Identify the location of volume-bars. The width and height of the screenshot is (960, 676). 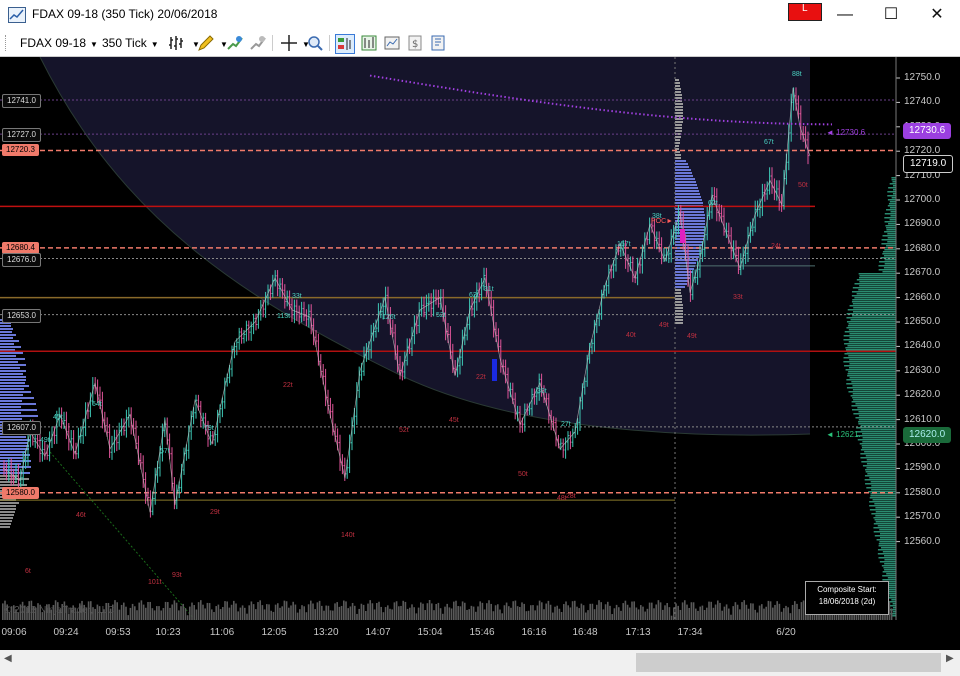
(447, 610).